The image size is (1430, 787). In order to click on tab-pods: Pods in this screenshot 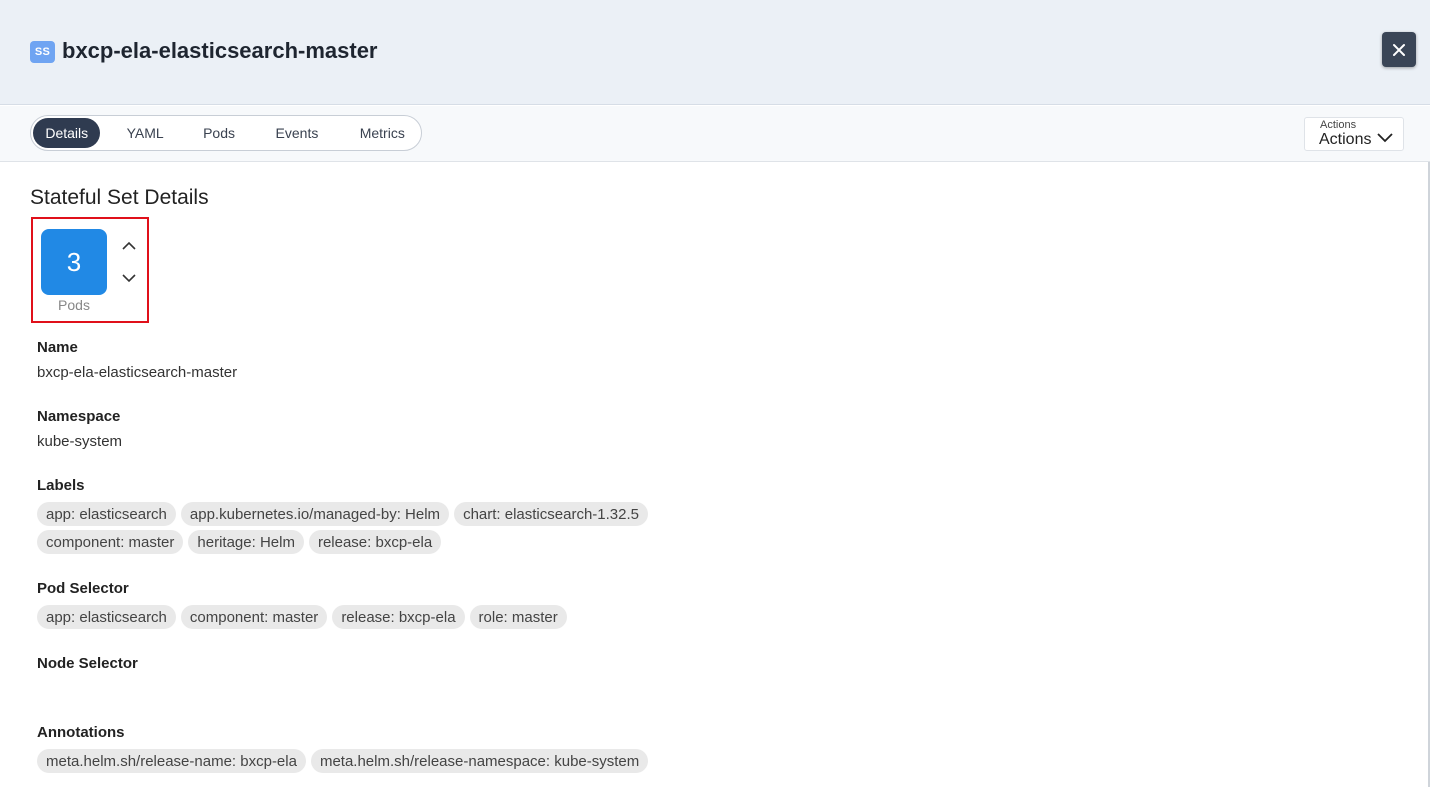, I will do `click(219, 133)`.